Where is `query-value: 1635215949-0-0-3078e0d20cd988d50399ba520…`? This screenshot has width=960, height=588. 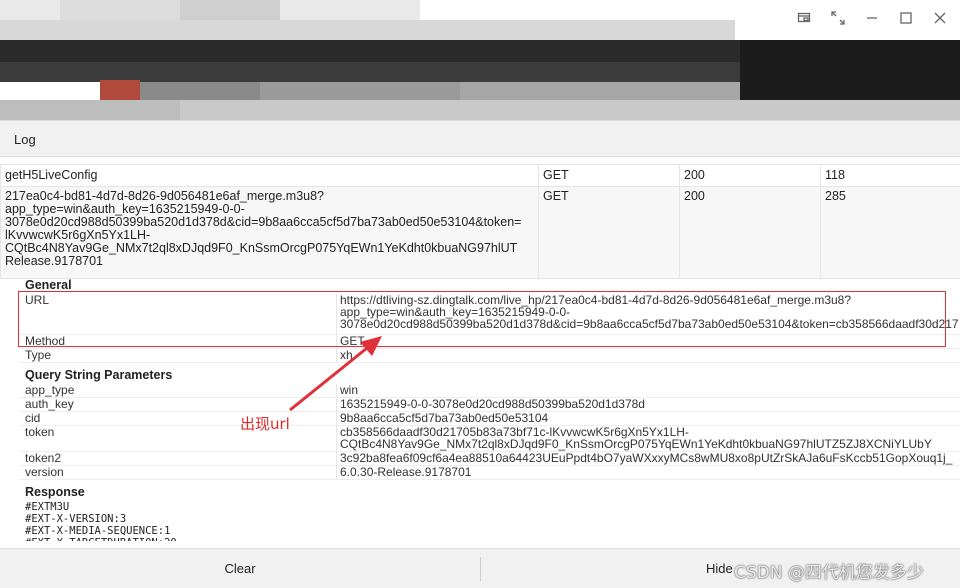 query-value: 1635215949-0-0-3078e0d20cd988d50399ba520… is located at coordinates (648, 405).